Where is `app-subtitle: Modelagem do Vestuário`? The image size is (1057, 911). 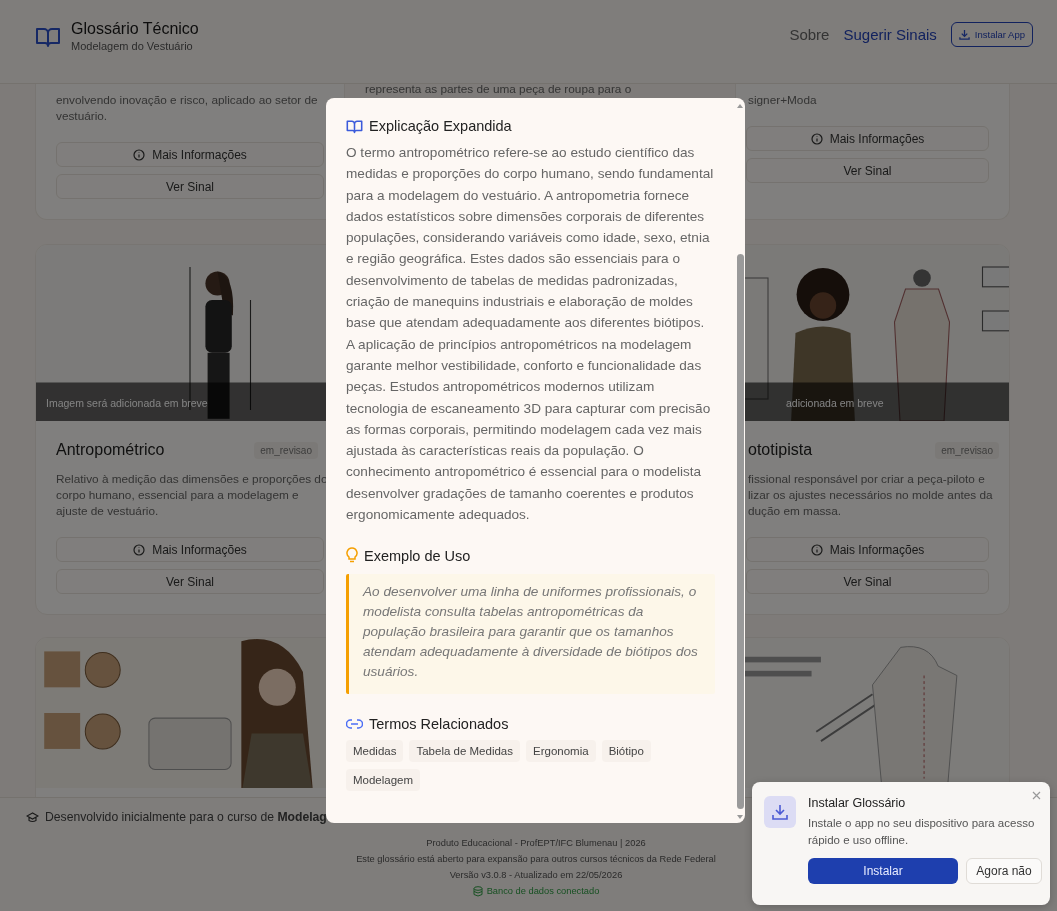 app-subtitle: Modelagem do Vestuário is located at coordinates (132, 46).